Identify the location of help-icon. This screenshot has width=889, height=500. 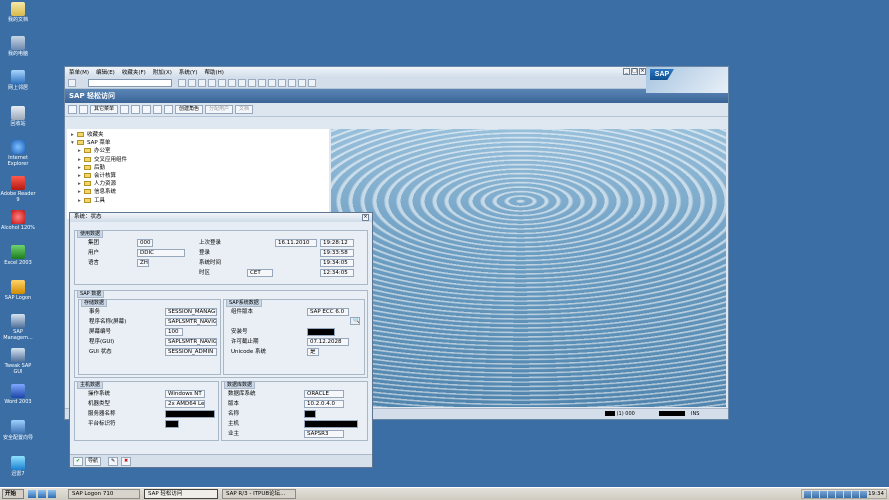
(302, 82).